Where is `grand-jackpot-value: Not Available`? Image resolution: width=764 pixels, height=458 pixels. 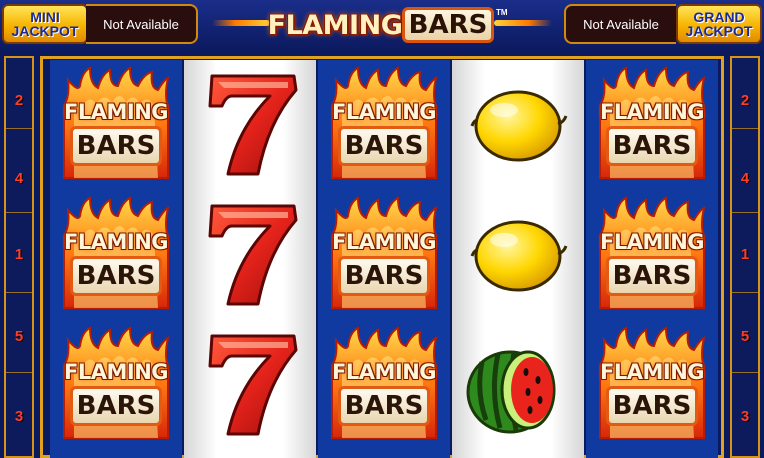 grand-jackpot-value: Not Available is located at coordinates (620, 24).